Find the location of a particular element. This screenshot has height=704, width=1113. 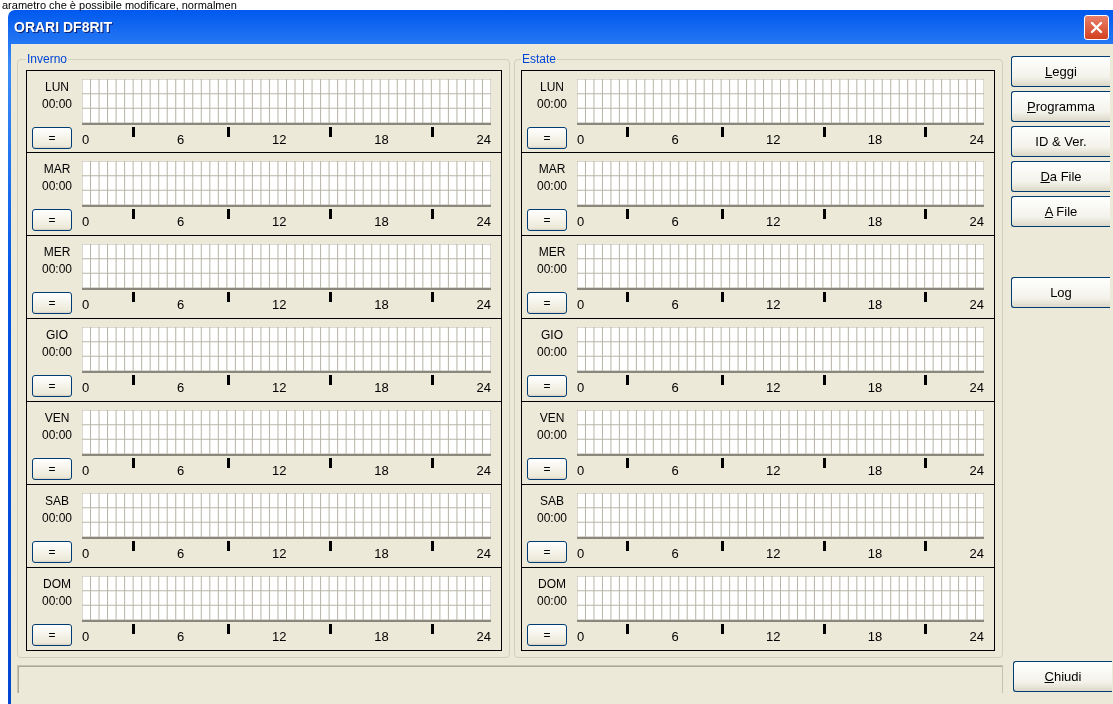

action-button: ID & Ver. is located at coordinates (1060, 141).